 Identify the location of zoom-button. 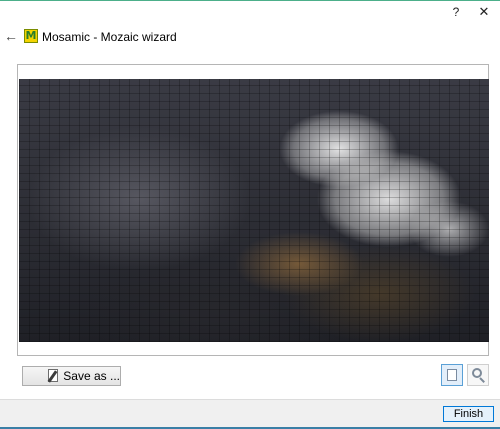
(478, 375).